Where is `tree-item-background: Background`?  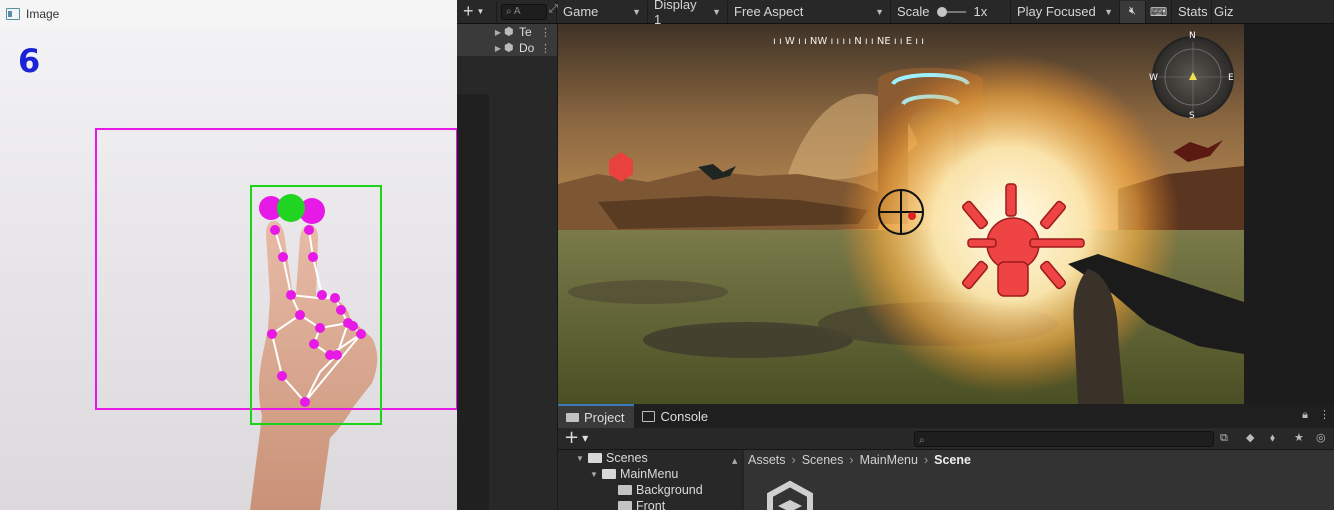 tree-item-background: Background is located at coordinates (660, 490).